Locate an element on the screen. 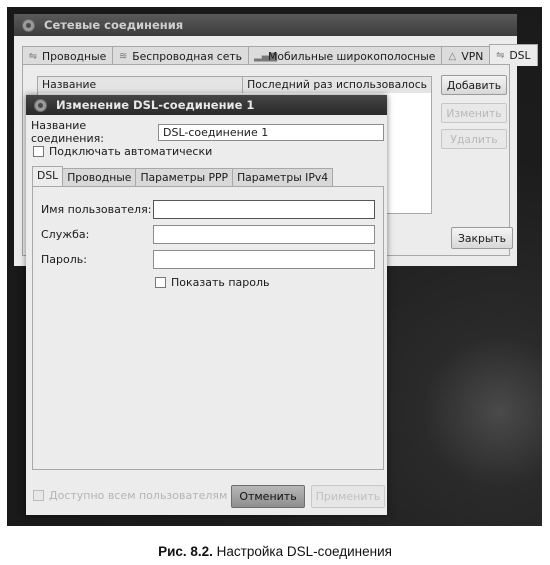 The width and height of the screenshot is (550, 565). auto-connect-row: Подключать автоматически is located at coordinates (122, 151).